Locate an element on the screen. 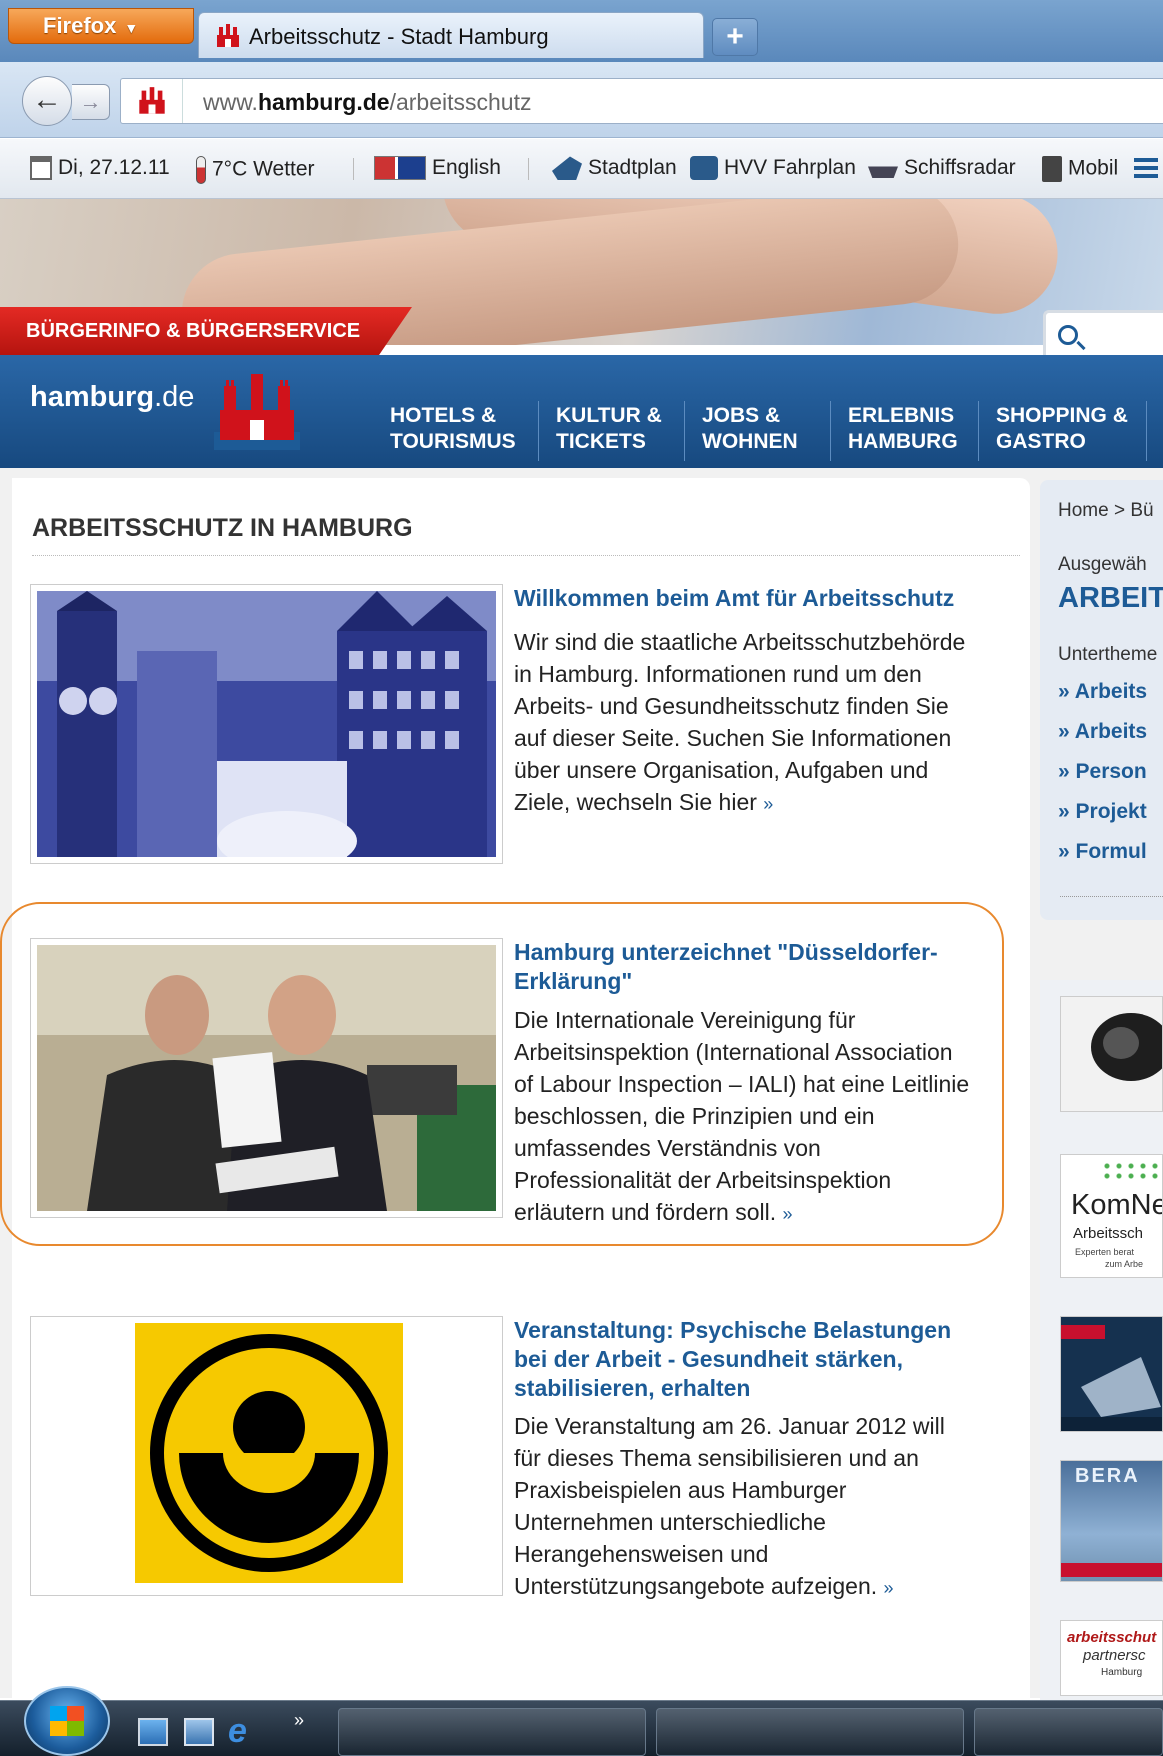 The width and height of the screenshot is (1163, 1756). article-text-line: Professionalität der Arbeitsinspektion is located at coordinates (703, 1180).